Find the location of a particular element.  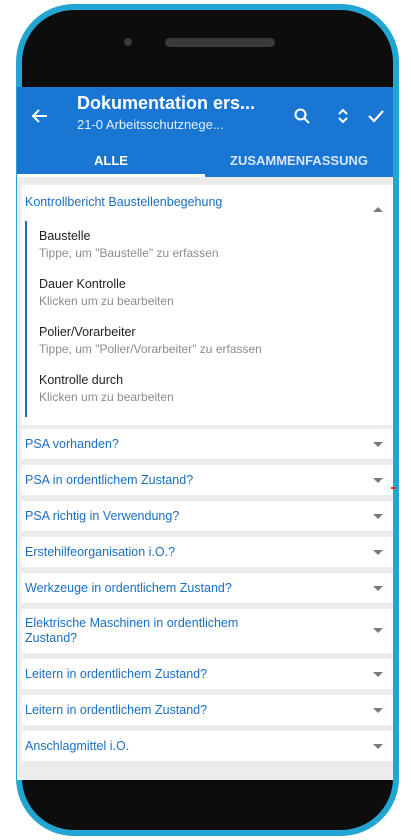

section-title: Kontrollbericht Baustellenbegehung is located at coordinates (124, 202).